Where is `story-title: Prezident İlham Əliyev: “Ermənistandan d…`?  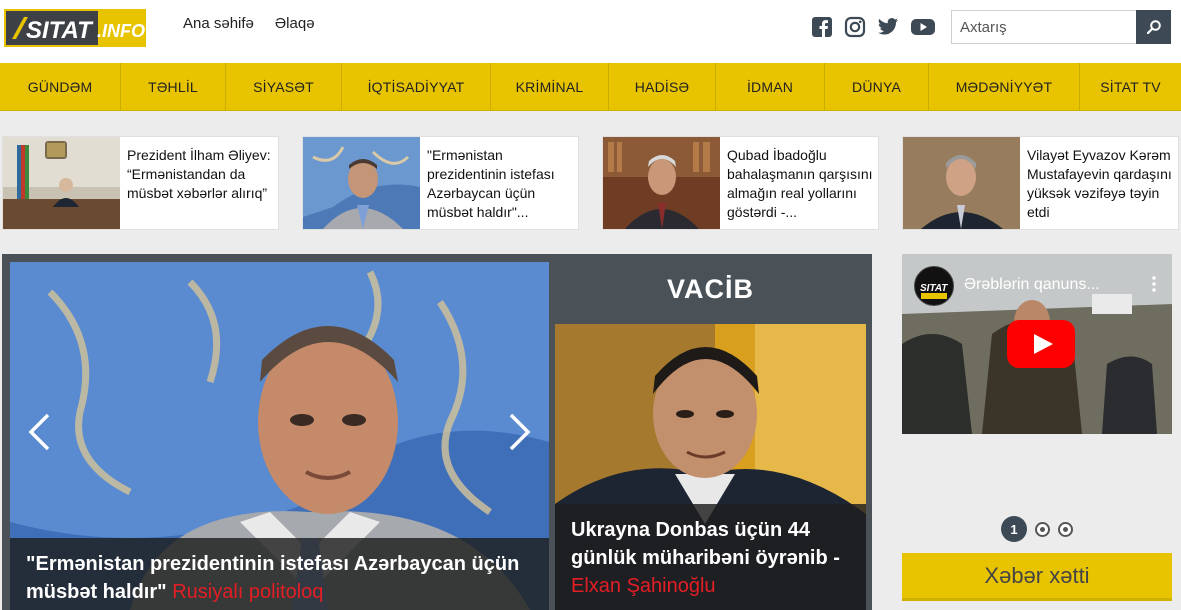
story-title: Prezident İlham Əliyev: “Ermənistandan d… is located at coordinates (199, 174).